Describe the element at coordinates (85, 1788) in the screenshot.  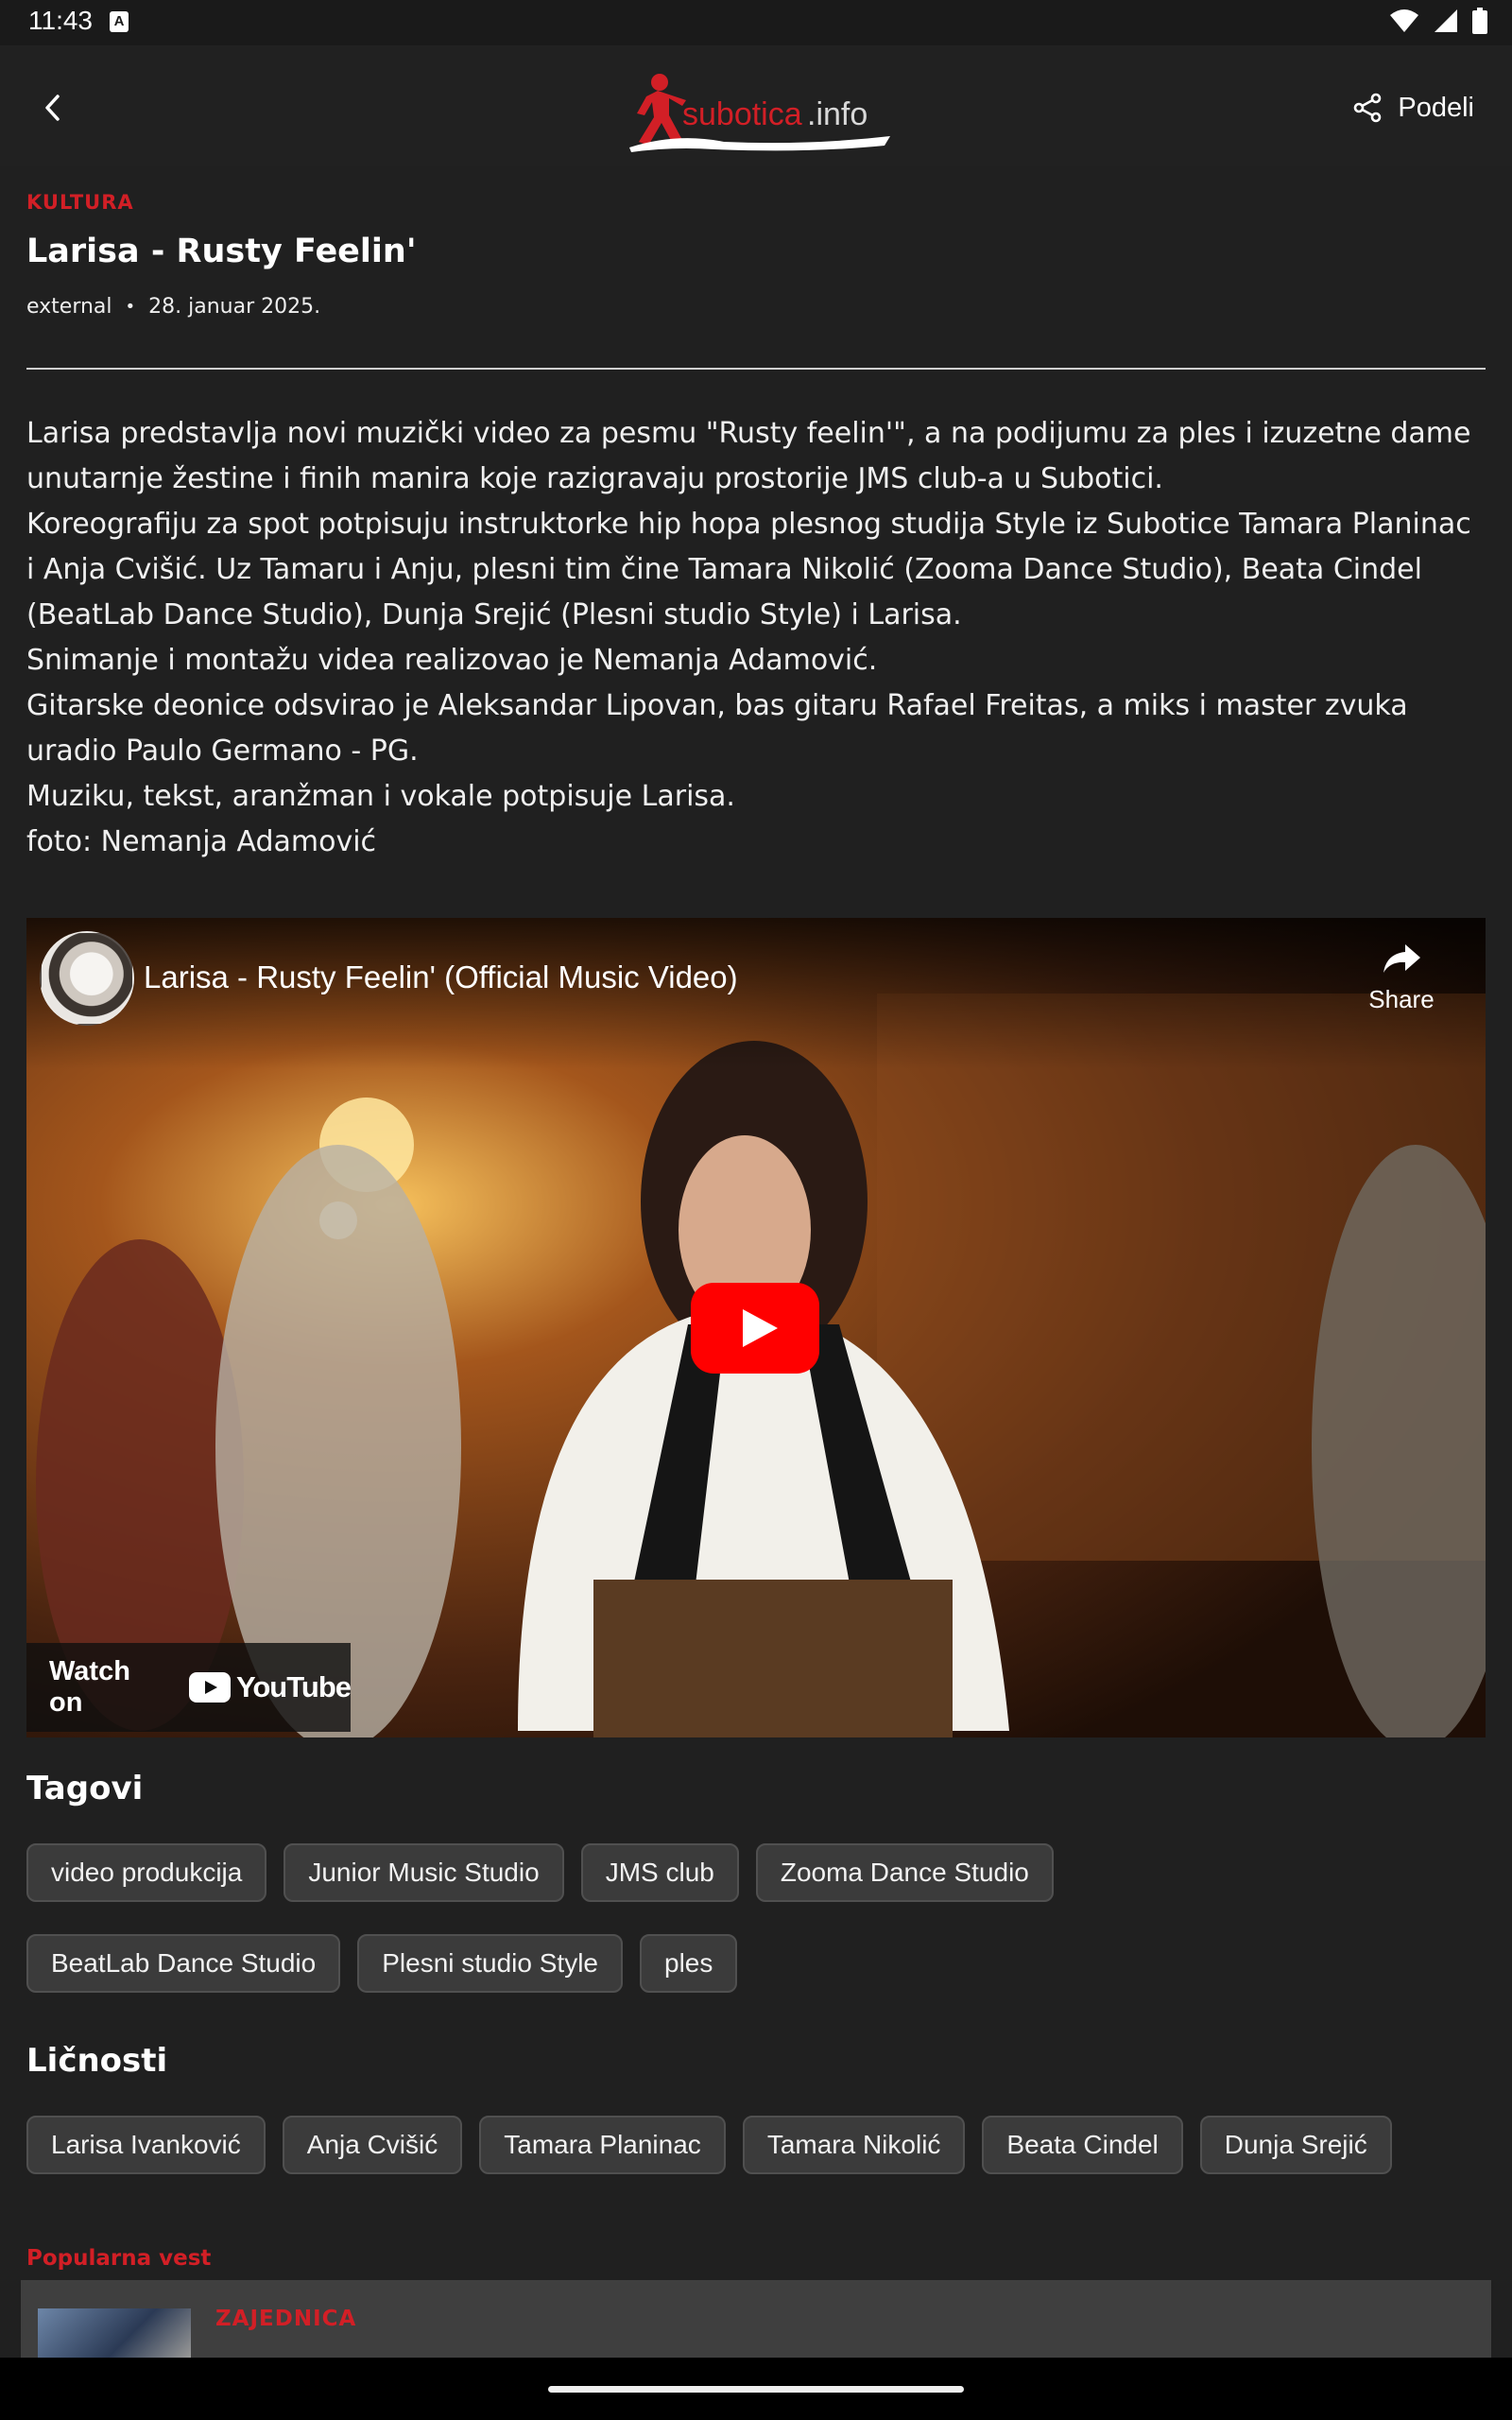
I see `tags-heading: Tagovi` at that location.